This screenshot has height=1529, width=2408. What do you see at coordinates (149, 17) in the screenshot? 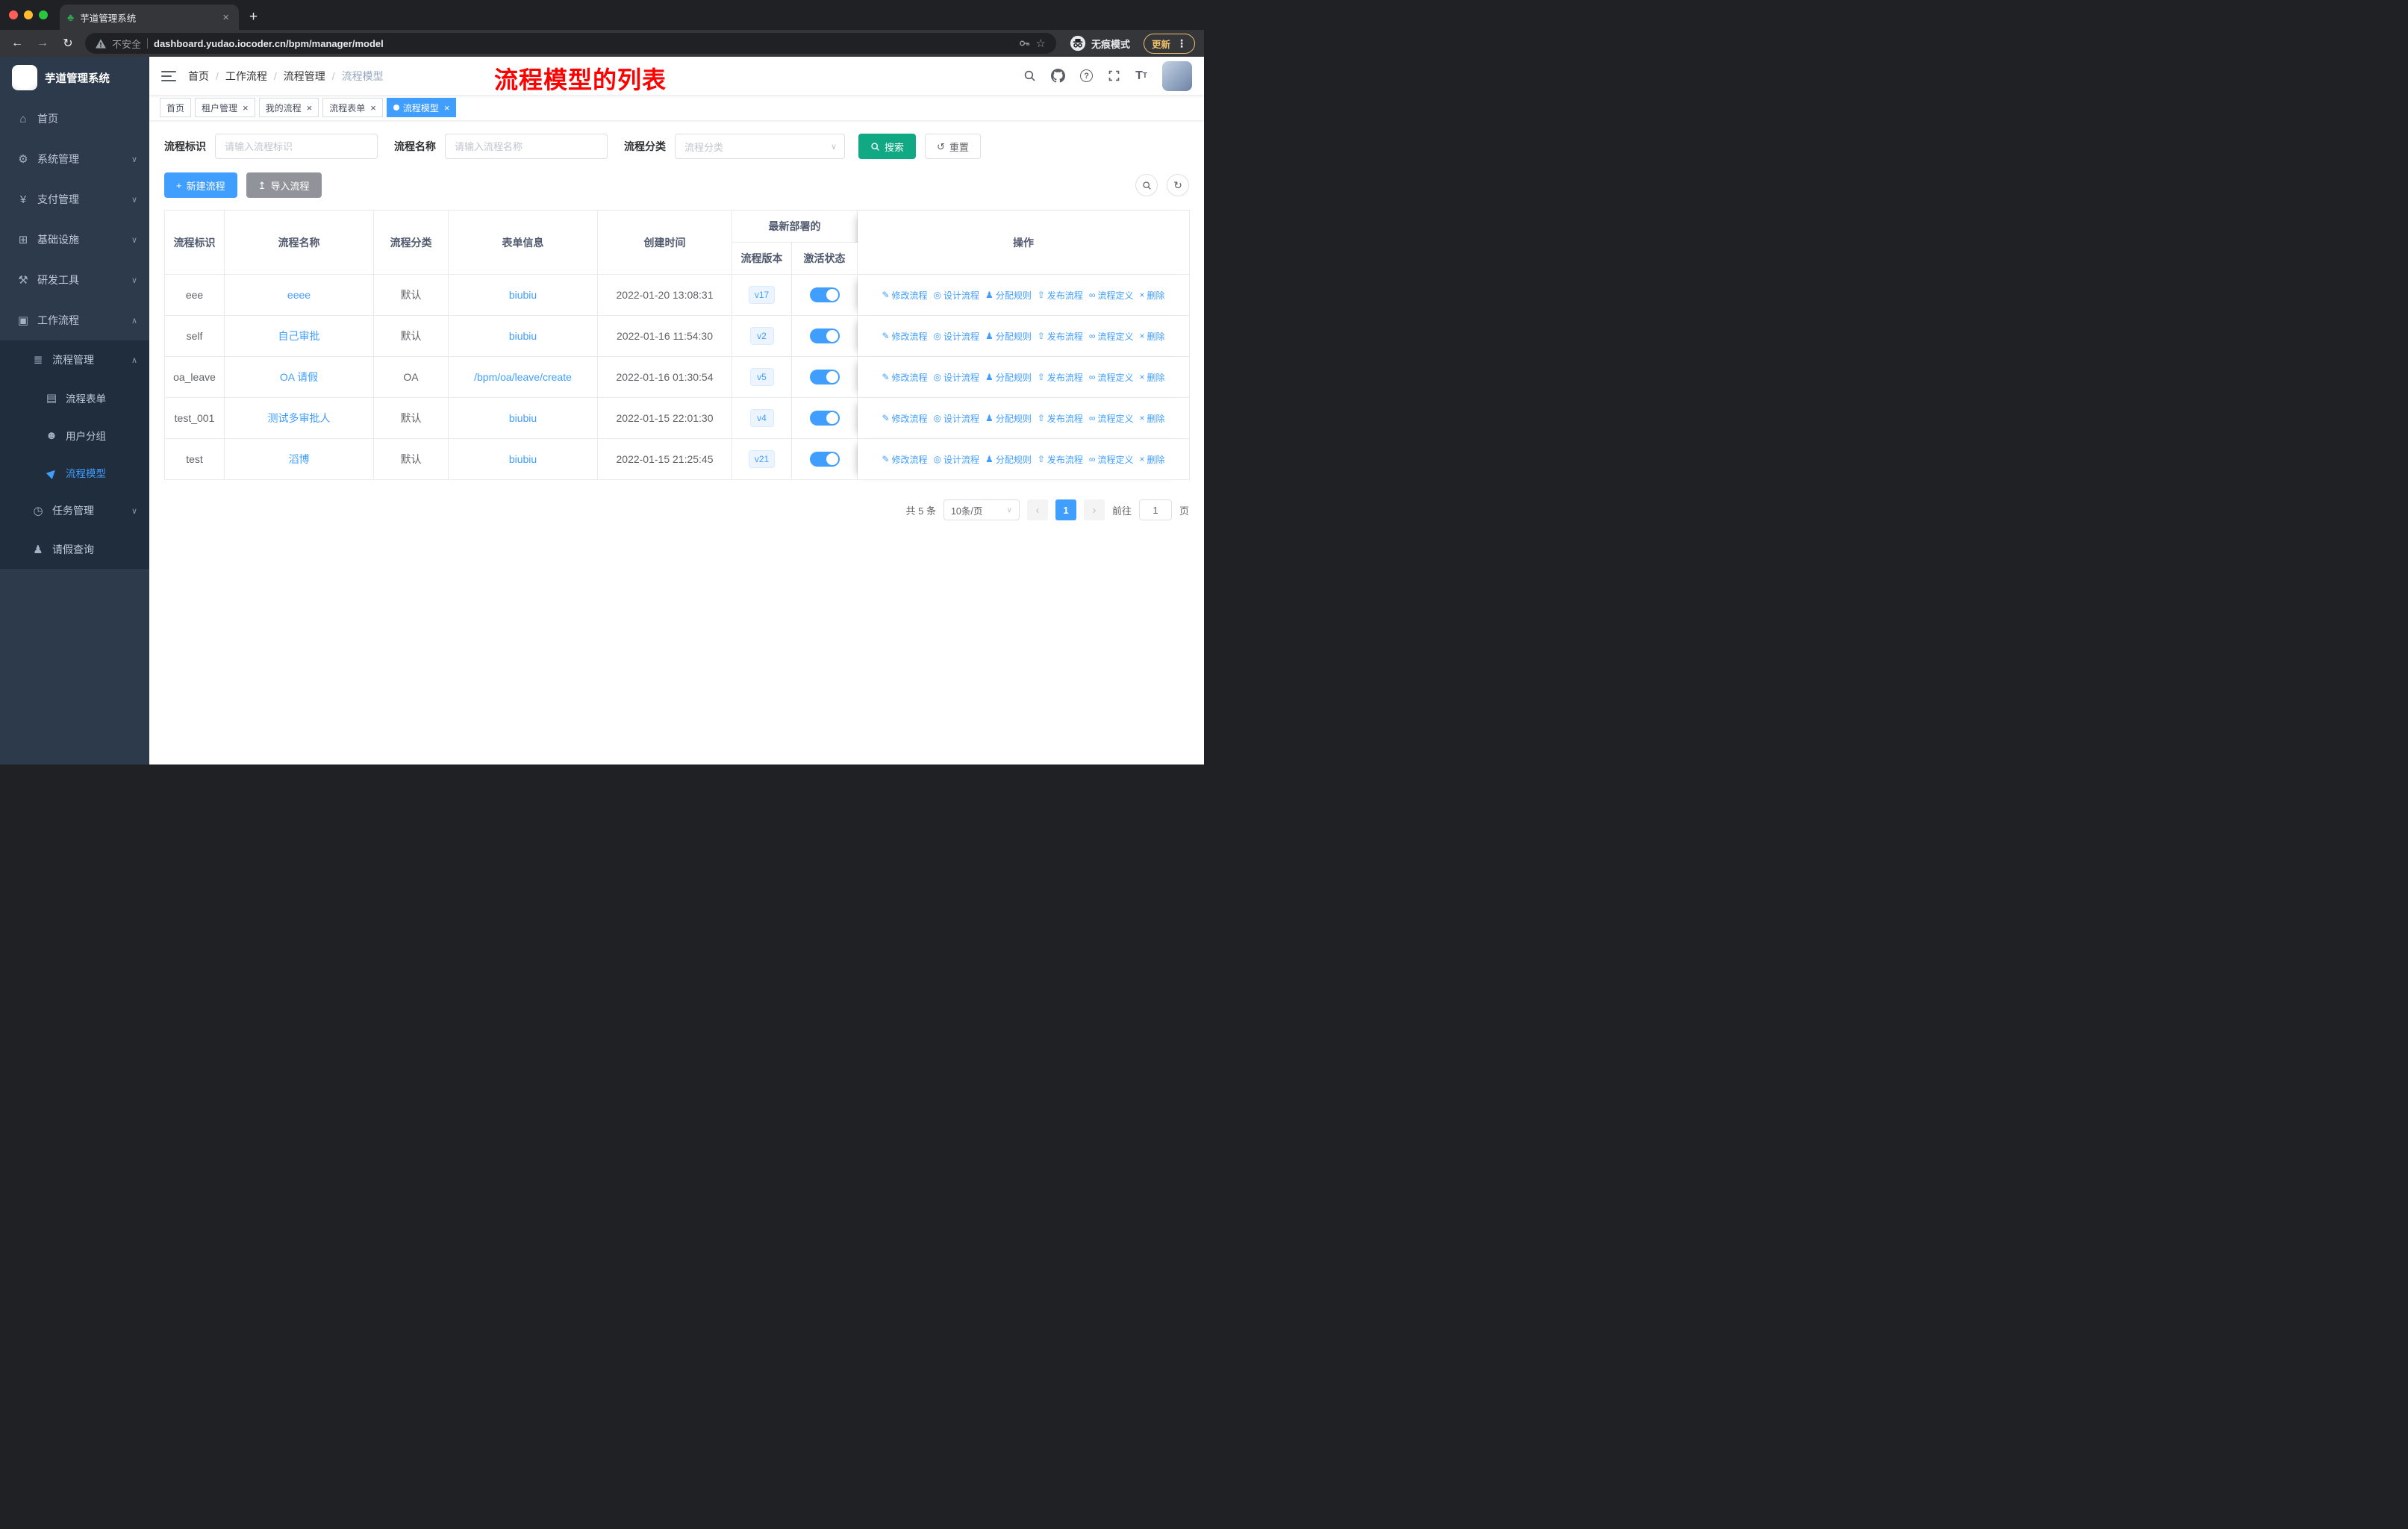
I see `browser-tab: ♣ 芋道管理系统 ×` at bounding box center [149, 17].